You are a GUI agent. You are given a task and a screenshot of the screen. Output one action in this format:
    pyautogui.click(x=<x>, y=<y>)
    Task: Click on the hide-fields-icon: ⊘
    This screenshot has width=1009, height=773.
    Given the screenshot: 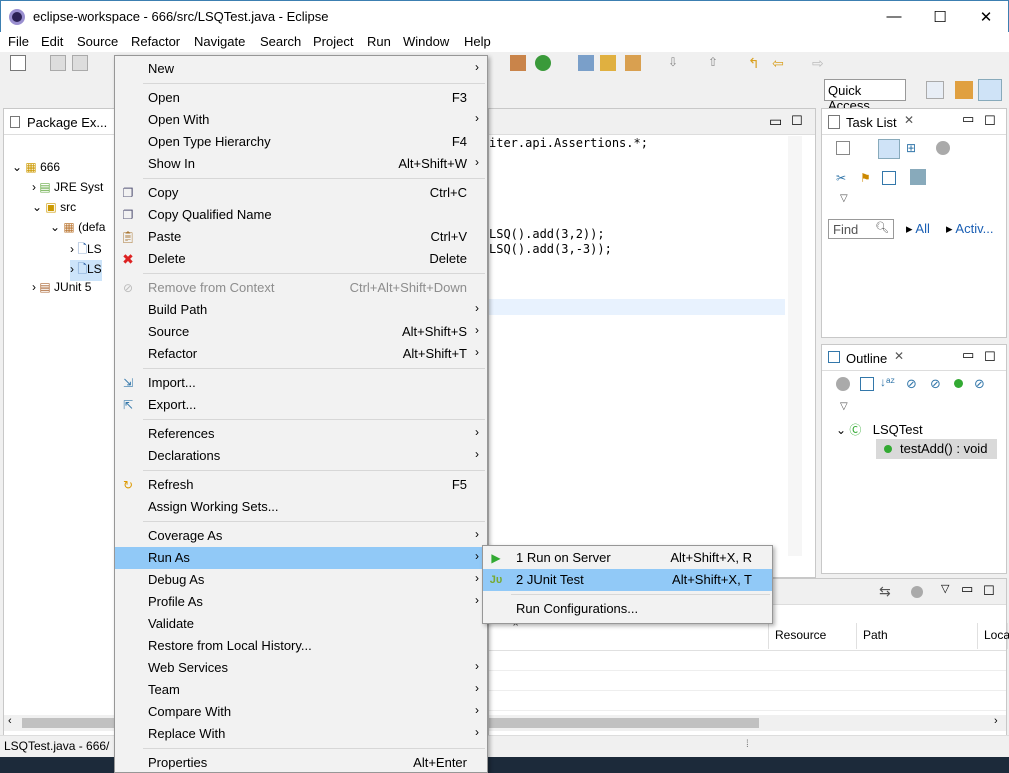 What is the action you would take?
    pyautogui.click(x=911, y=384)
    